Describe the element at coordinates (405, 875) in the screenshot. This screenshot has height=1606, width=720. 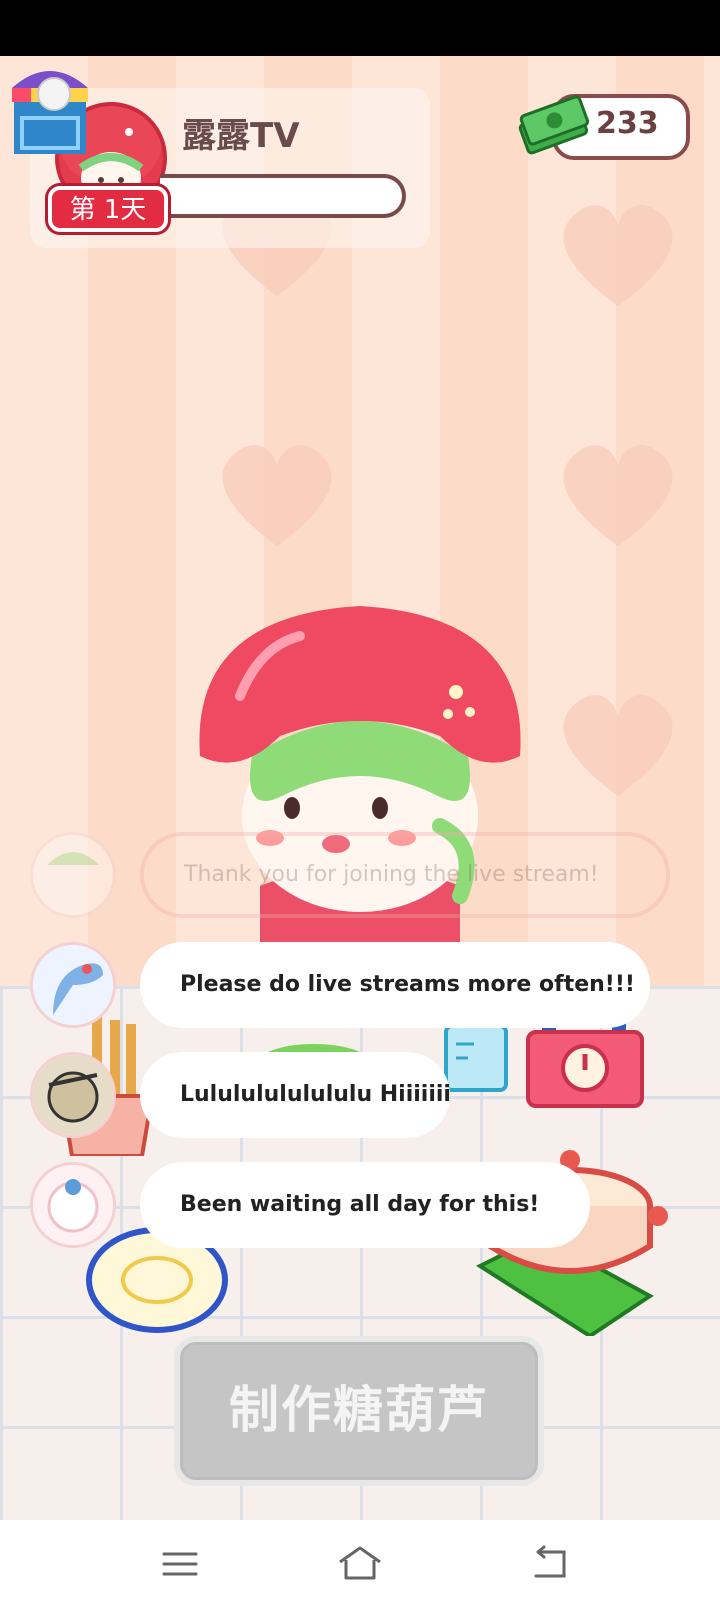
I see `chat-bubble: Thank you for joining the live stream!` at that location.